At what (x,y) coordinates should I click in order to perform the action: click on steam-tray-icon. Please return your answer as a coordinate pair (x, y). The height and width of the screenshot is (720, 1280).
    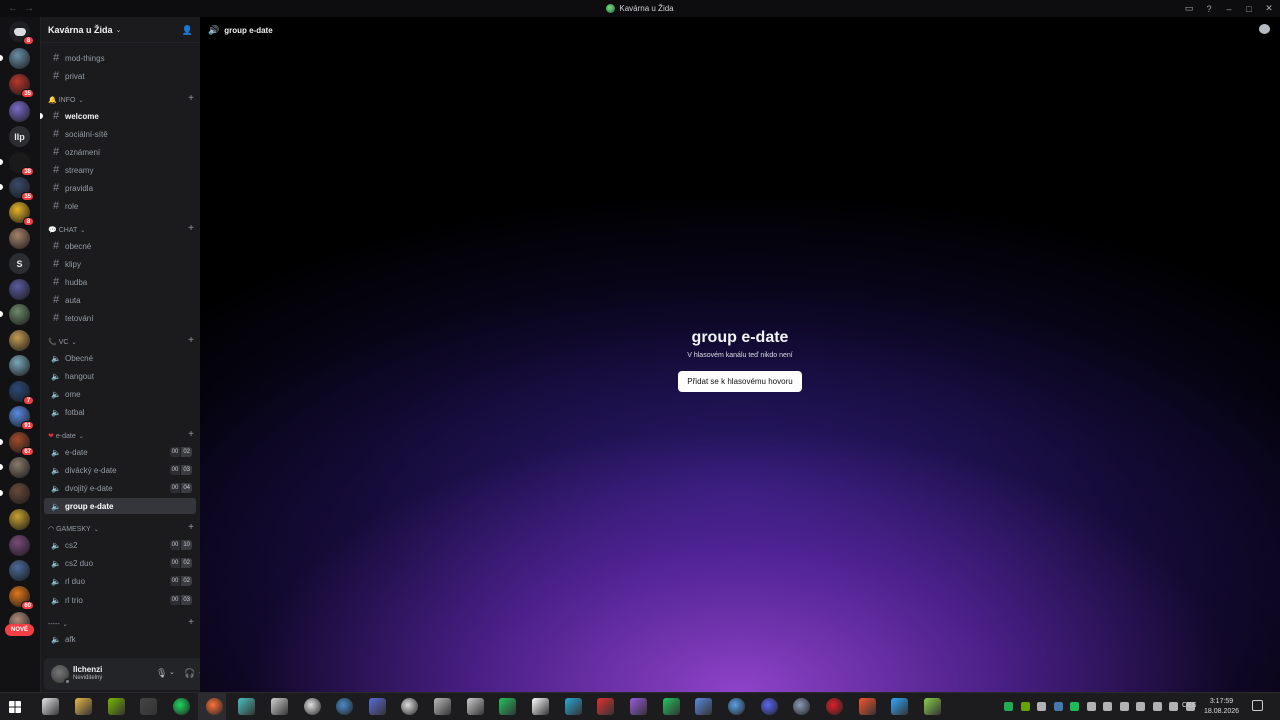
    Looking at the image, I should click on (1058, 706).